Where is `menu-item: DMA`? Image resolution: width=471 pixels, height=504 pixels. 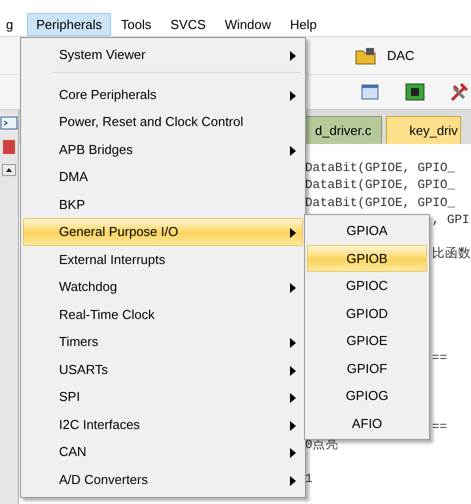
menu-item: DMA is located at coordinates (163, 176).